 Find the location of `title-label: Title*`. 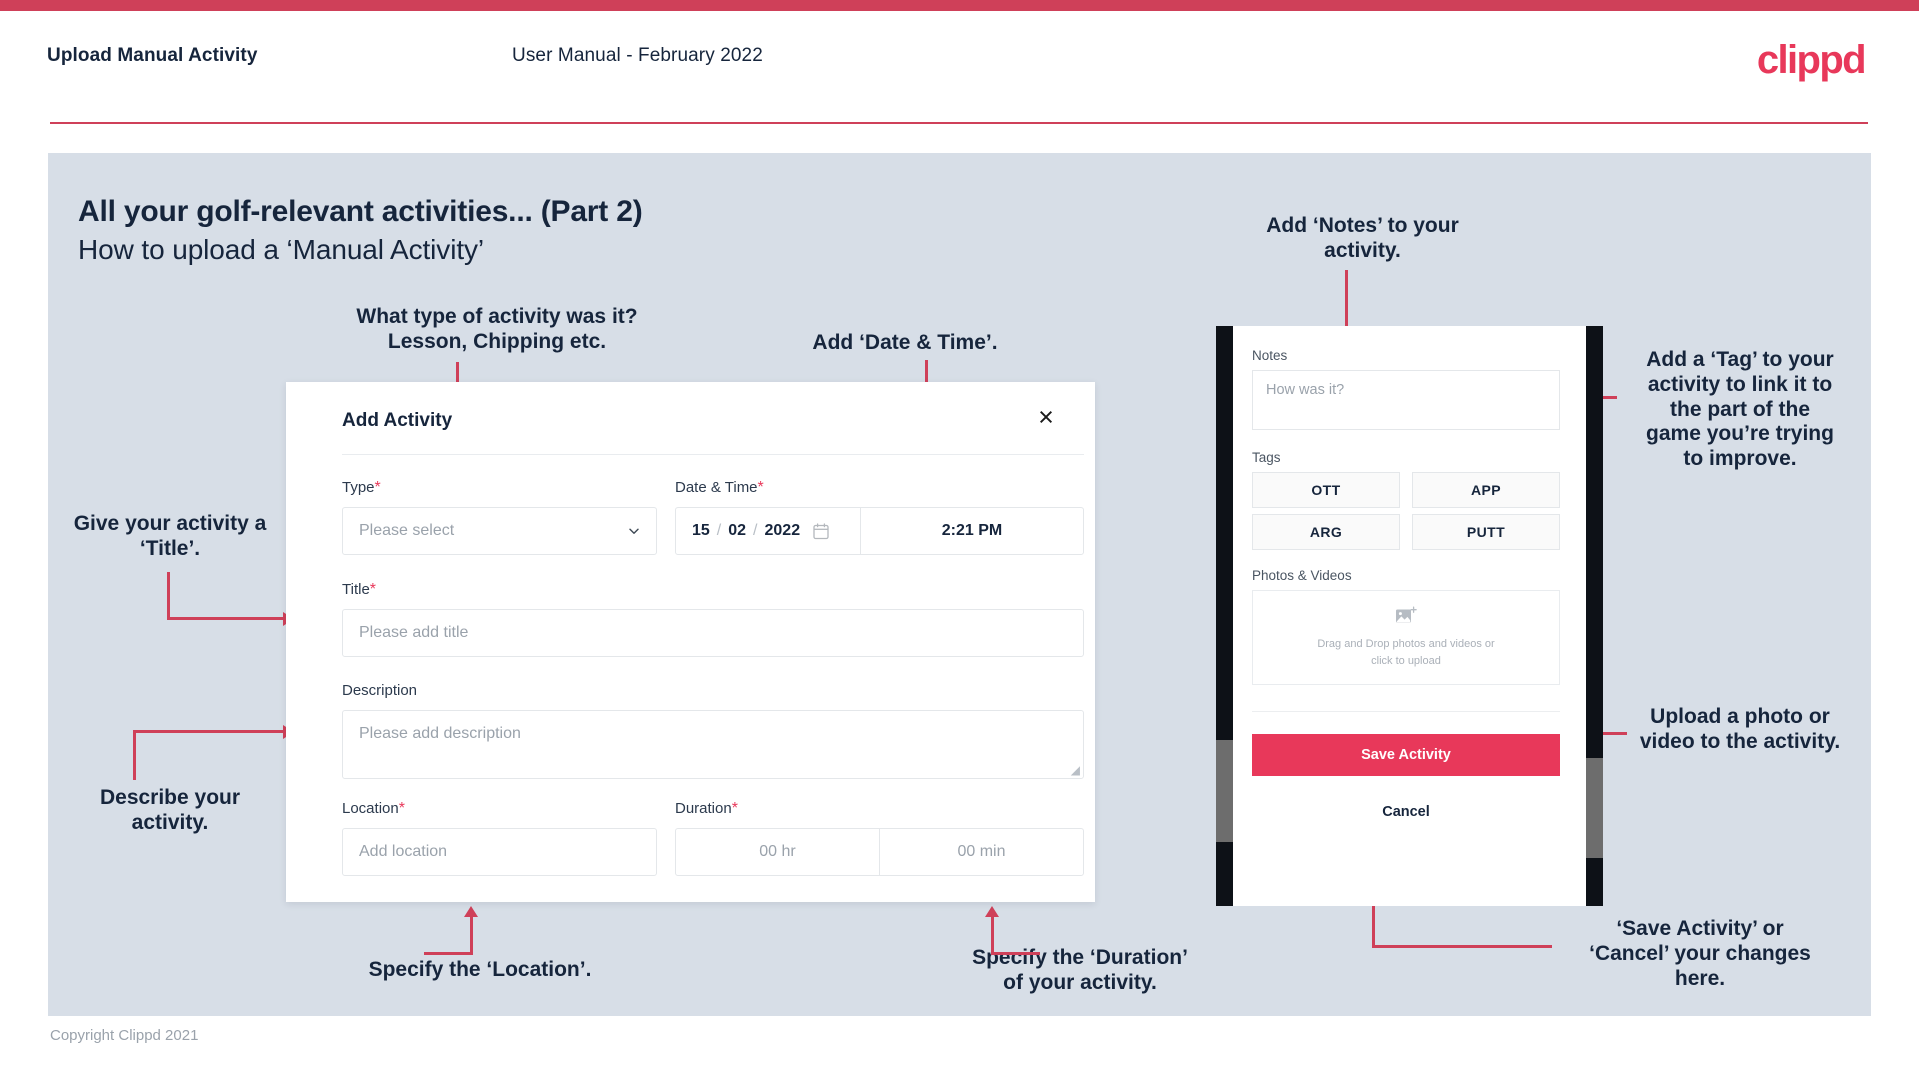

title-label: Title* is located at coordinates (359, 590).